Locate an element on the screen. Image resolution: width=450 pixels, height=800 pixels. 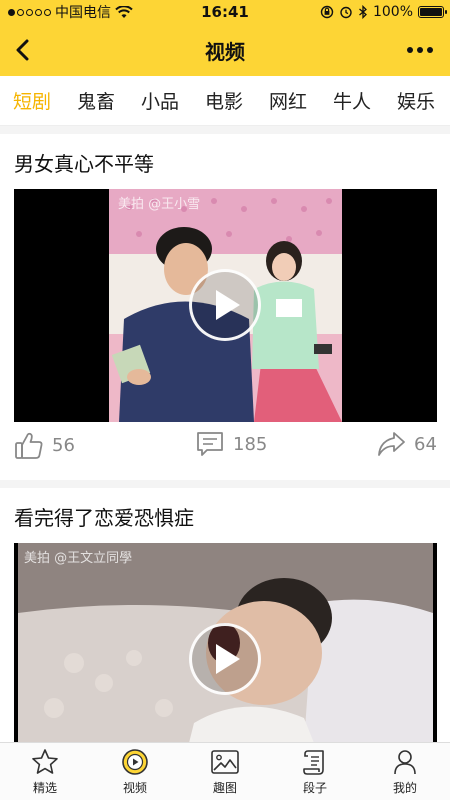
battery-icon is located at coordinates (432, 12).